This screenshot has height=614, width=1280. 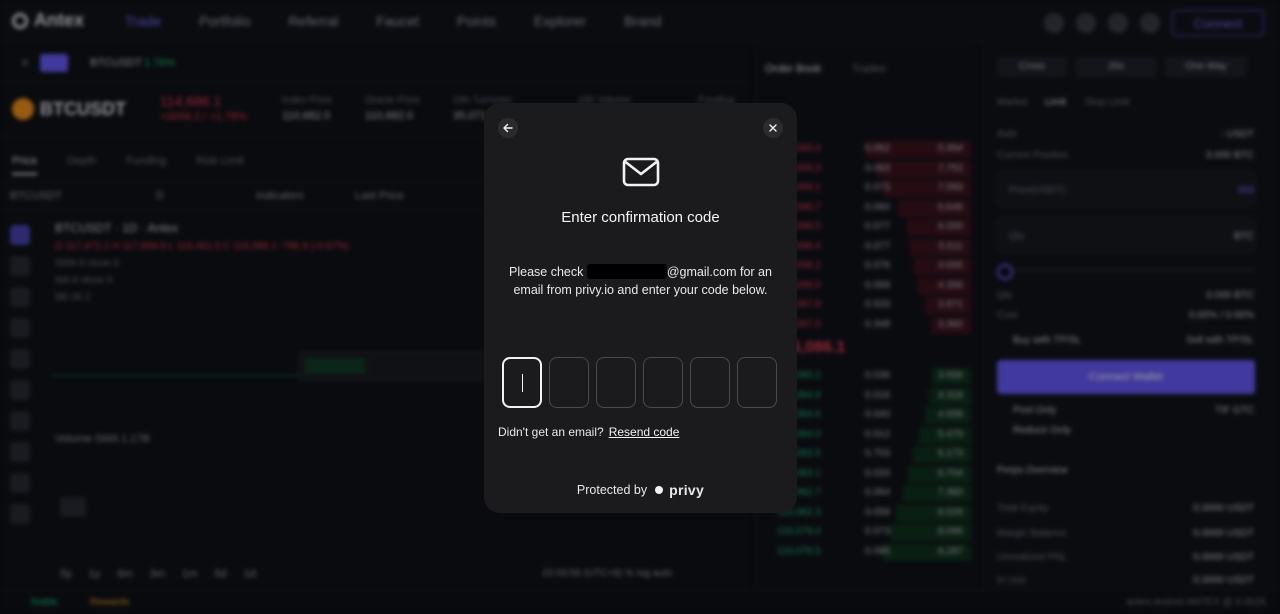 I want to click on envelope-icon, so click(x=641, y=172).